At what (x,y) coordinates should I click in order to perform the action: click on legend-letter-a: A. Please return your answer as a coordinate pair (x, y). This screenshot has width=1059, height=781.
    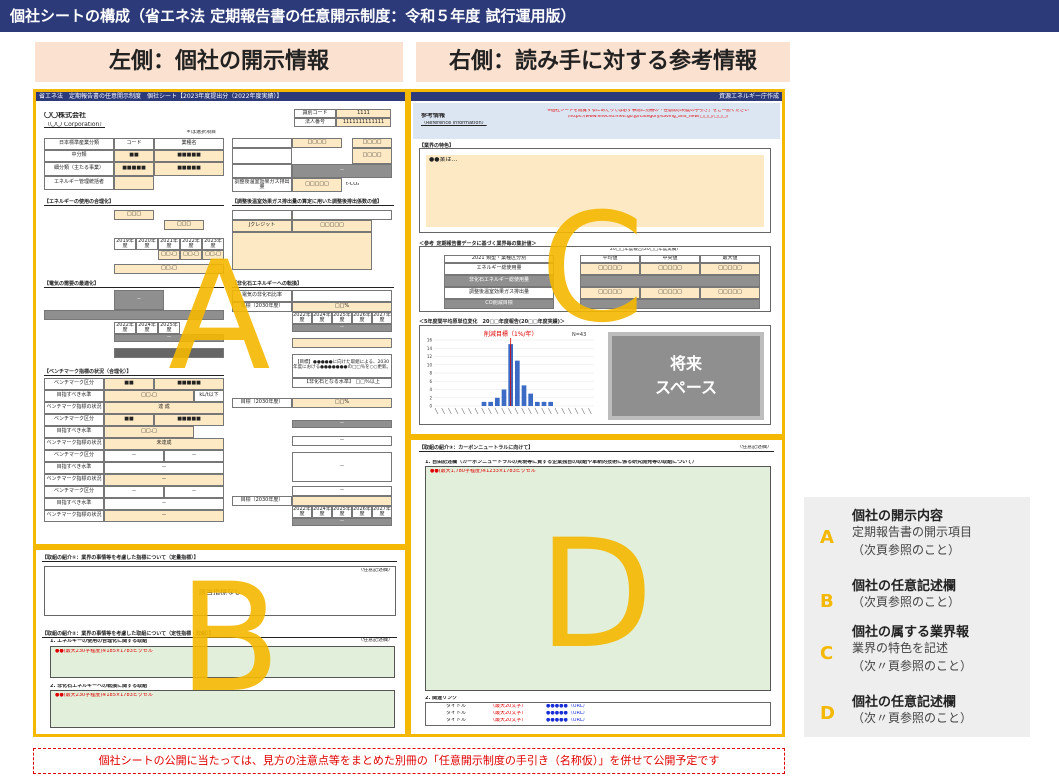
    Looking at the image, I should click on (827, 537).